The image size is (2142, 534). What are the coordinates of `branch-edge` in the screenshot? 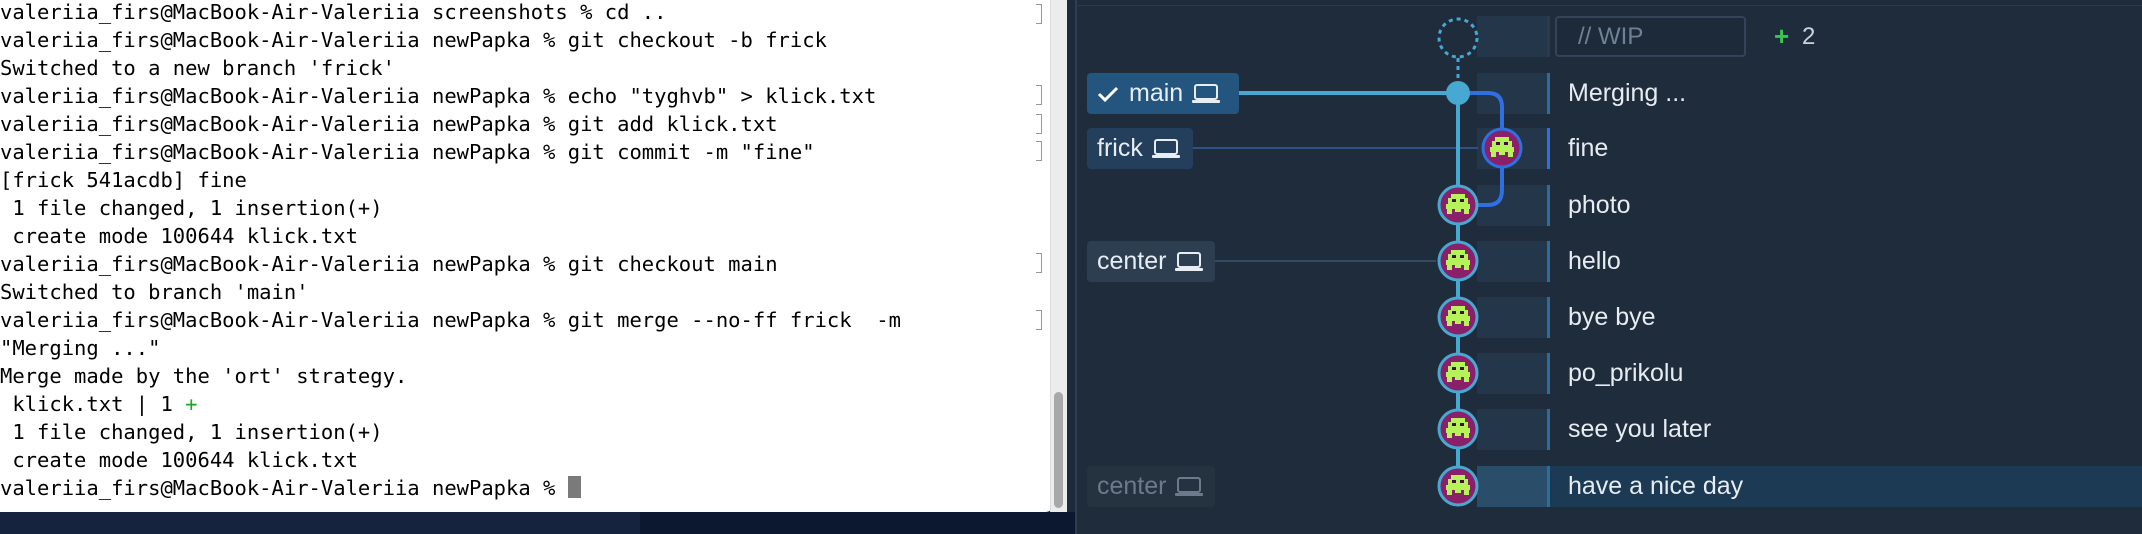 It's located at (1490, 186).